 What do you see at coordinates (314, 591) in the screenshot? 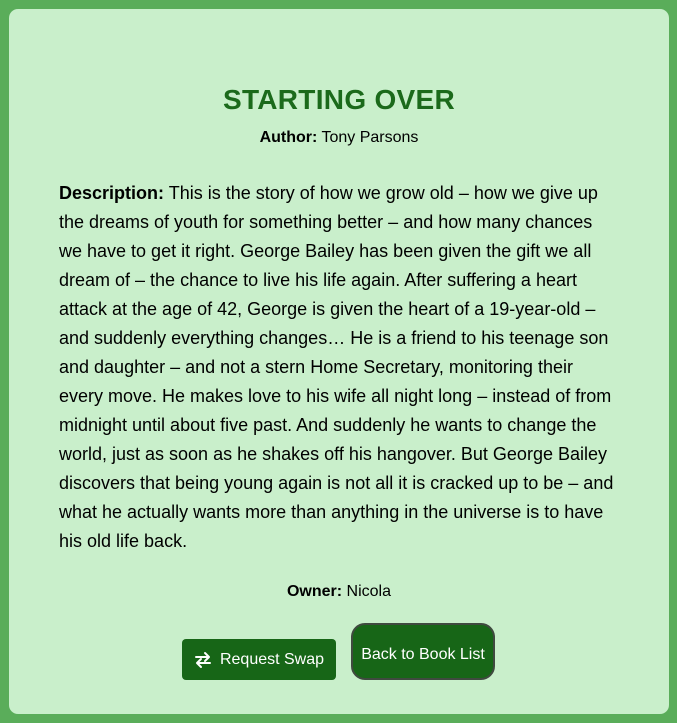
I see `owner-label: Owner:` at bounding box center [314, 591].